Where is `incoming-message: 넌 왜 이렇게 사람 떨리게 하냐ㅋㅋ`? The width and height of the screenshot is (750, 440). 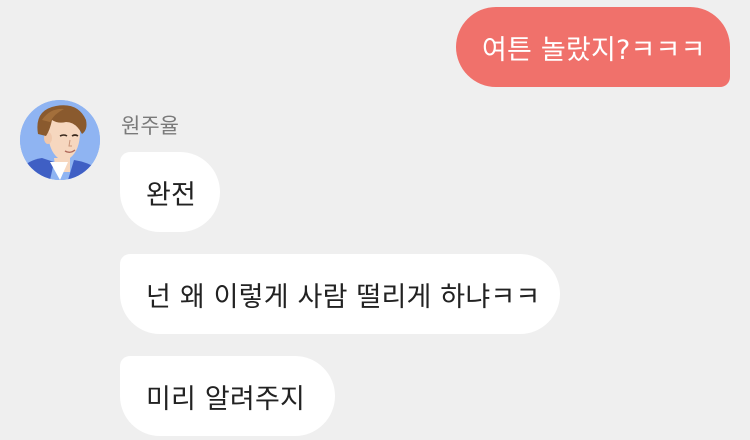
incoming-message: 넌 왜 이렇게 사람 떨리게 하냐ㅋㅋ is located at coordinates (340, 294).